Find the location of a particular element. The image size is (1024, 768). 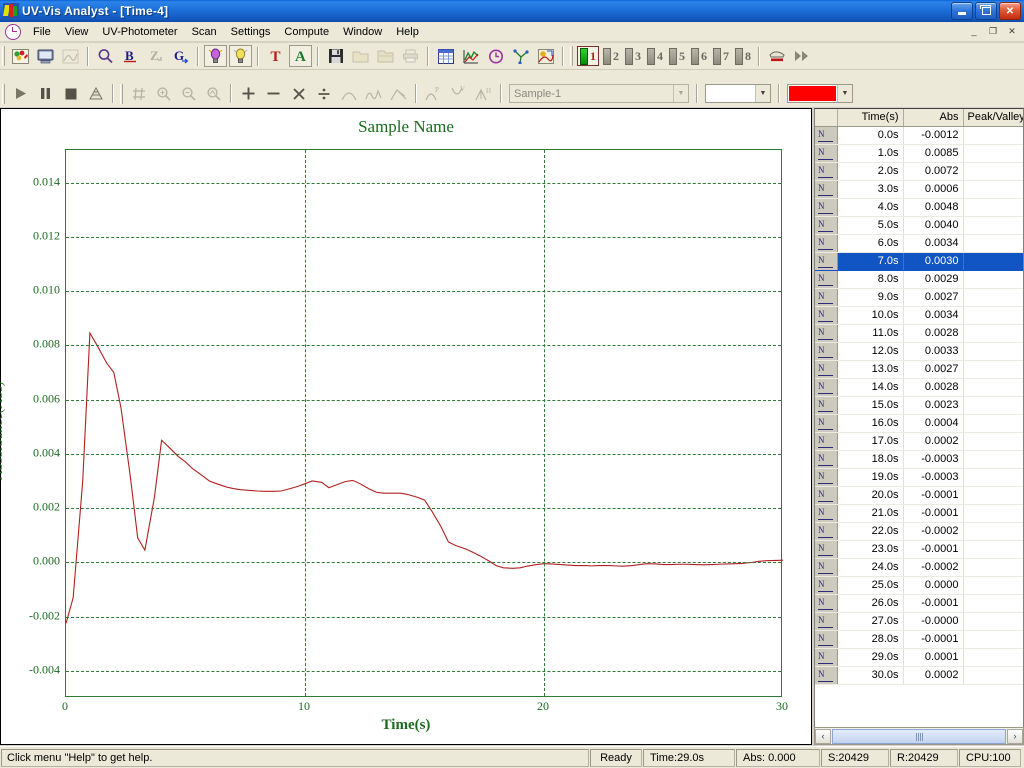

derivative-icon is located at coordinates (398, 94).